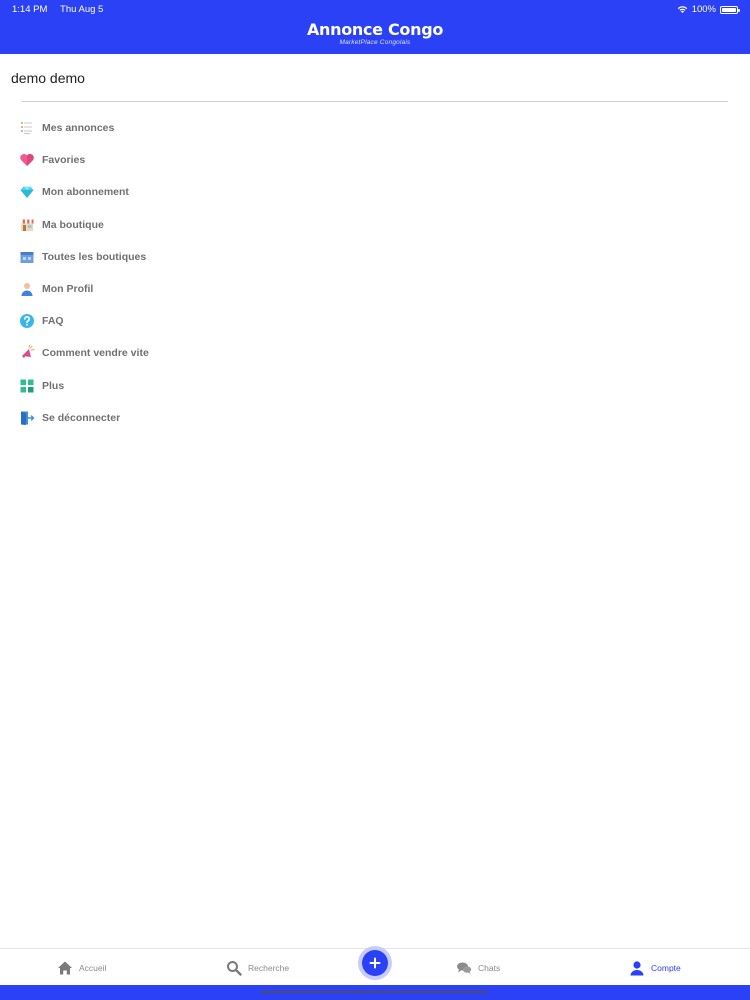 This screenshot has height=1000, width=750. I want to click on home-icon, so click(65, 967).